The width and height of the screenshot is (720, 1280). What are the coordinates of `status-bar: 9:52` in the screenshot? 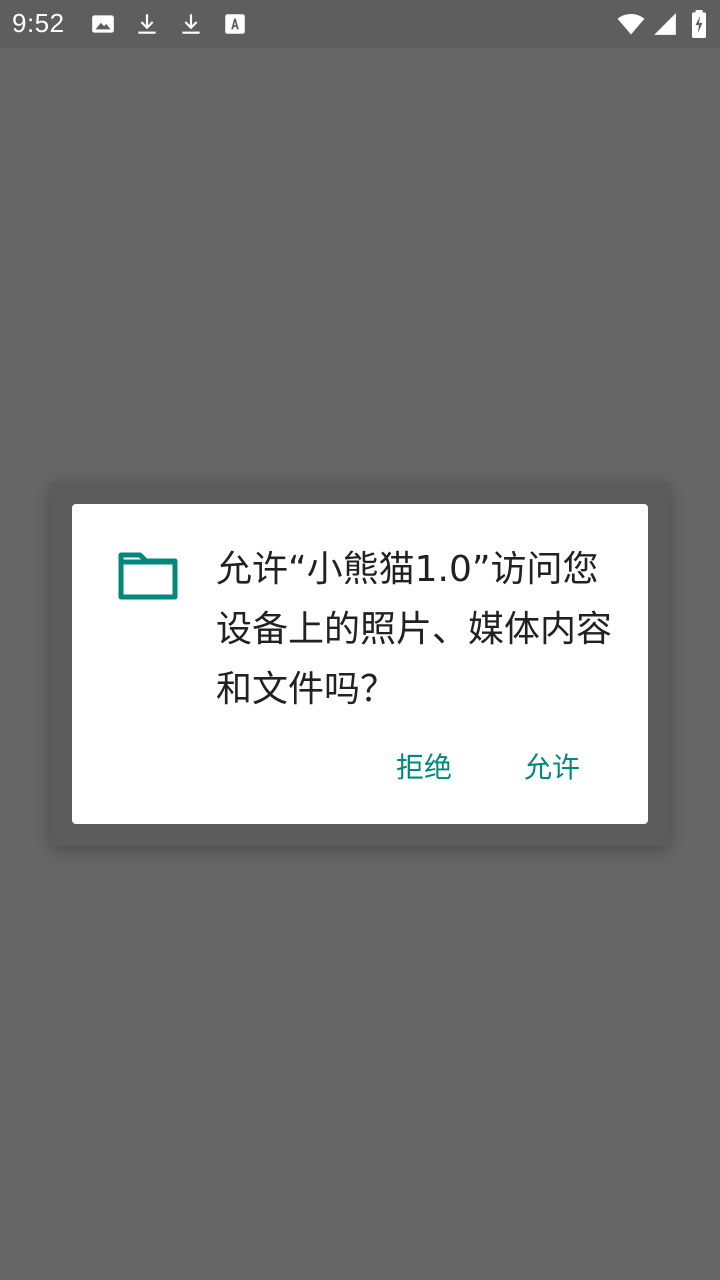 It's located at (360, 24).